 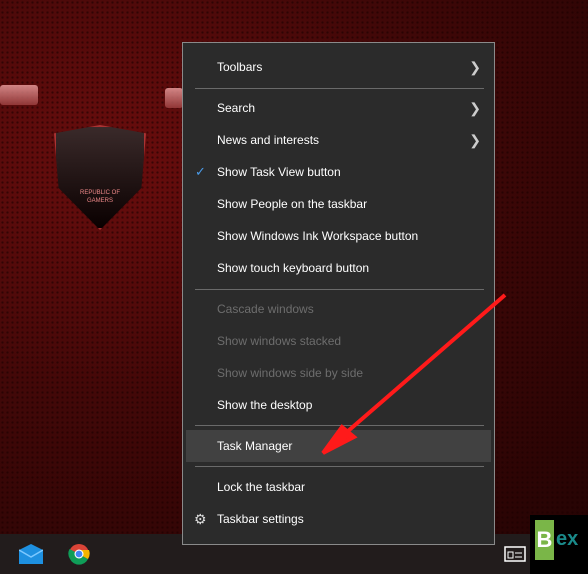 I want to click on red-arrow-annotation, so click(x=414, y=374).